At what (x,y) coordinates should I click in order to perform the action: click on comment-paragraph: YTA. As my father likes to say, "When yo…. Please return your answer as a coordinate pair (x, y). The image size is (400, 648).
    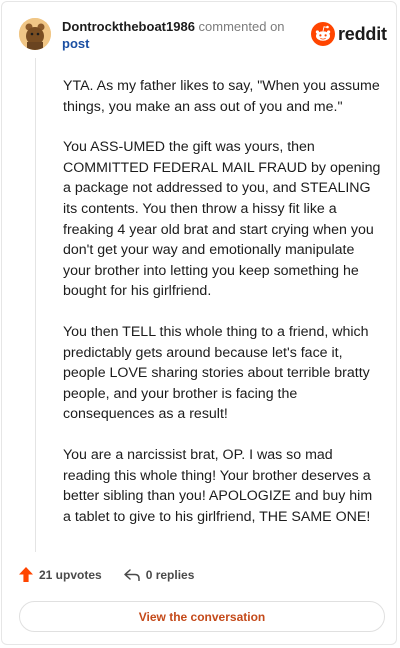
    Looking at the image, I should click on (221, 96).